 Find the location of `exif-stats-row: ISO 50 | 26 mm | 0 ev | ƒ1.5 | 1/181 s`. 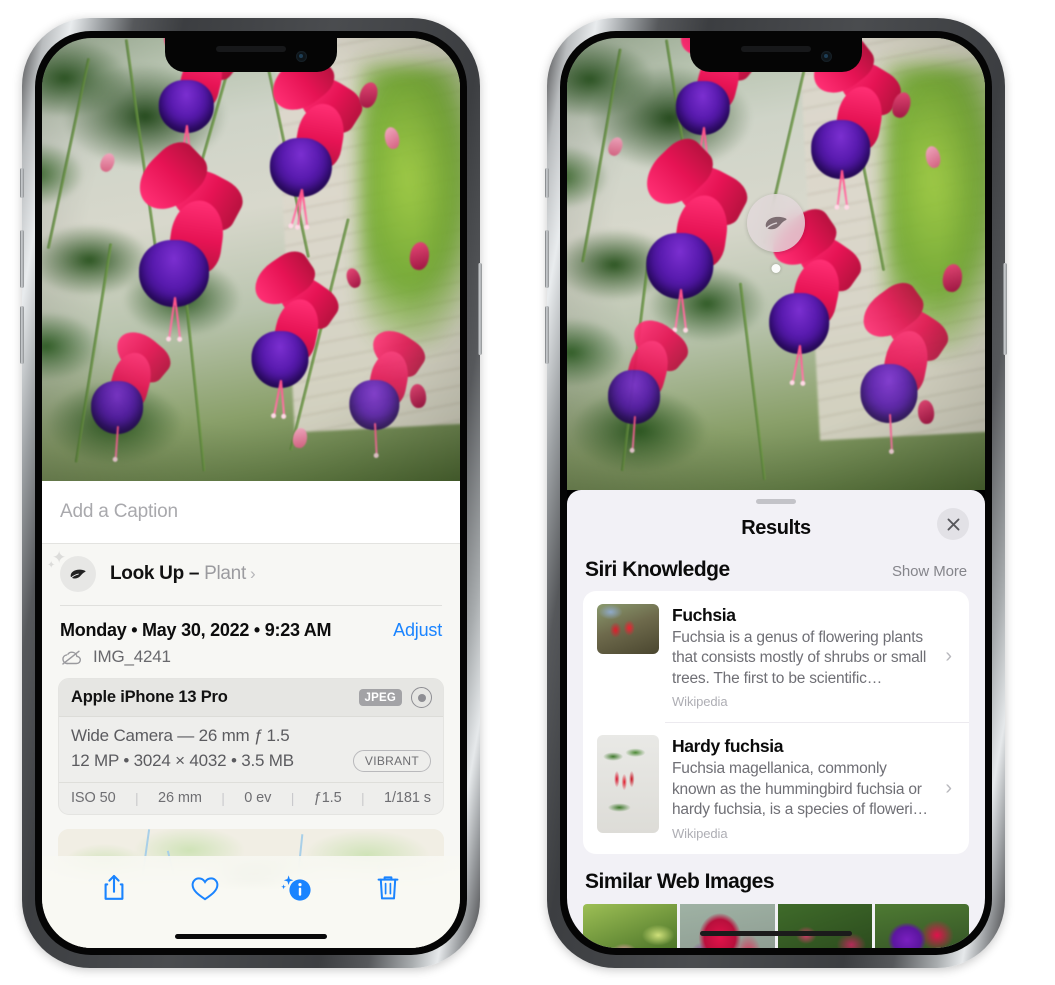

exif-stats-row: ISO 50 | 26 mm | 0 ev | ƒ1.5 | 1/181 s is located at coordinates (251, 798).